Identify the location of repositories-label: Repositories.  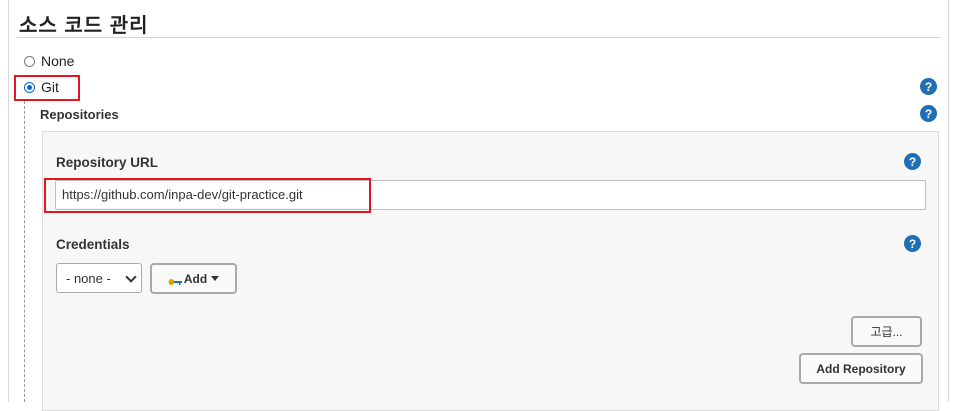
(79, 114).